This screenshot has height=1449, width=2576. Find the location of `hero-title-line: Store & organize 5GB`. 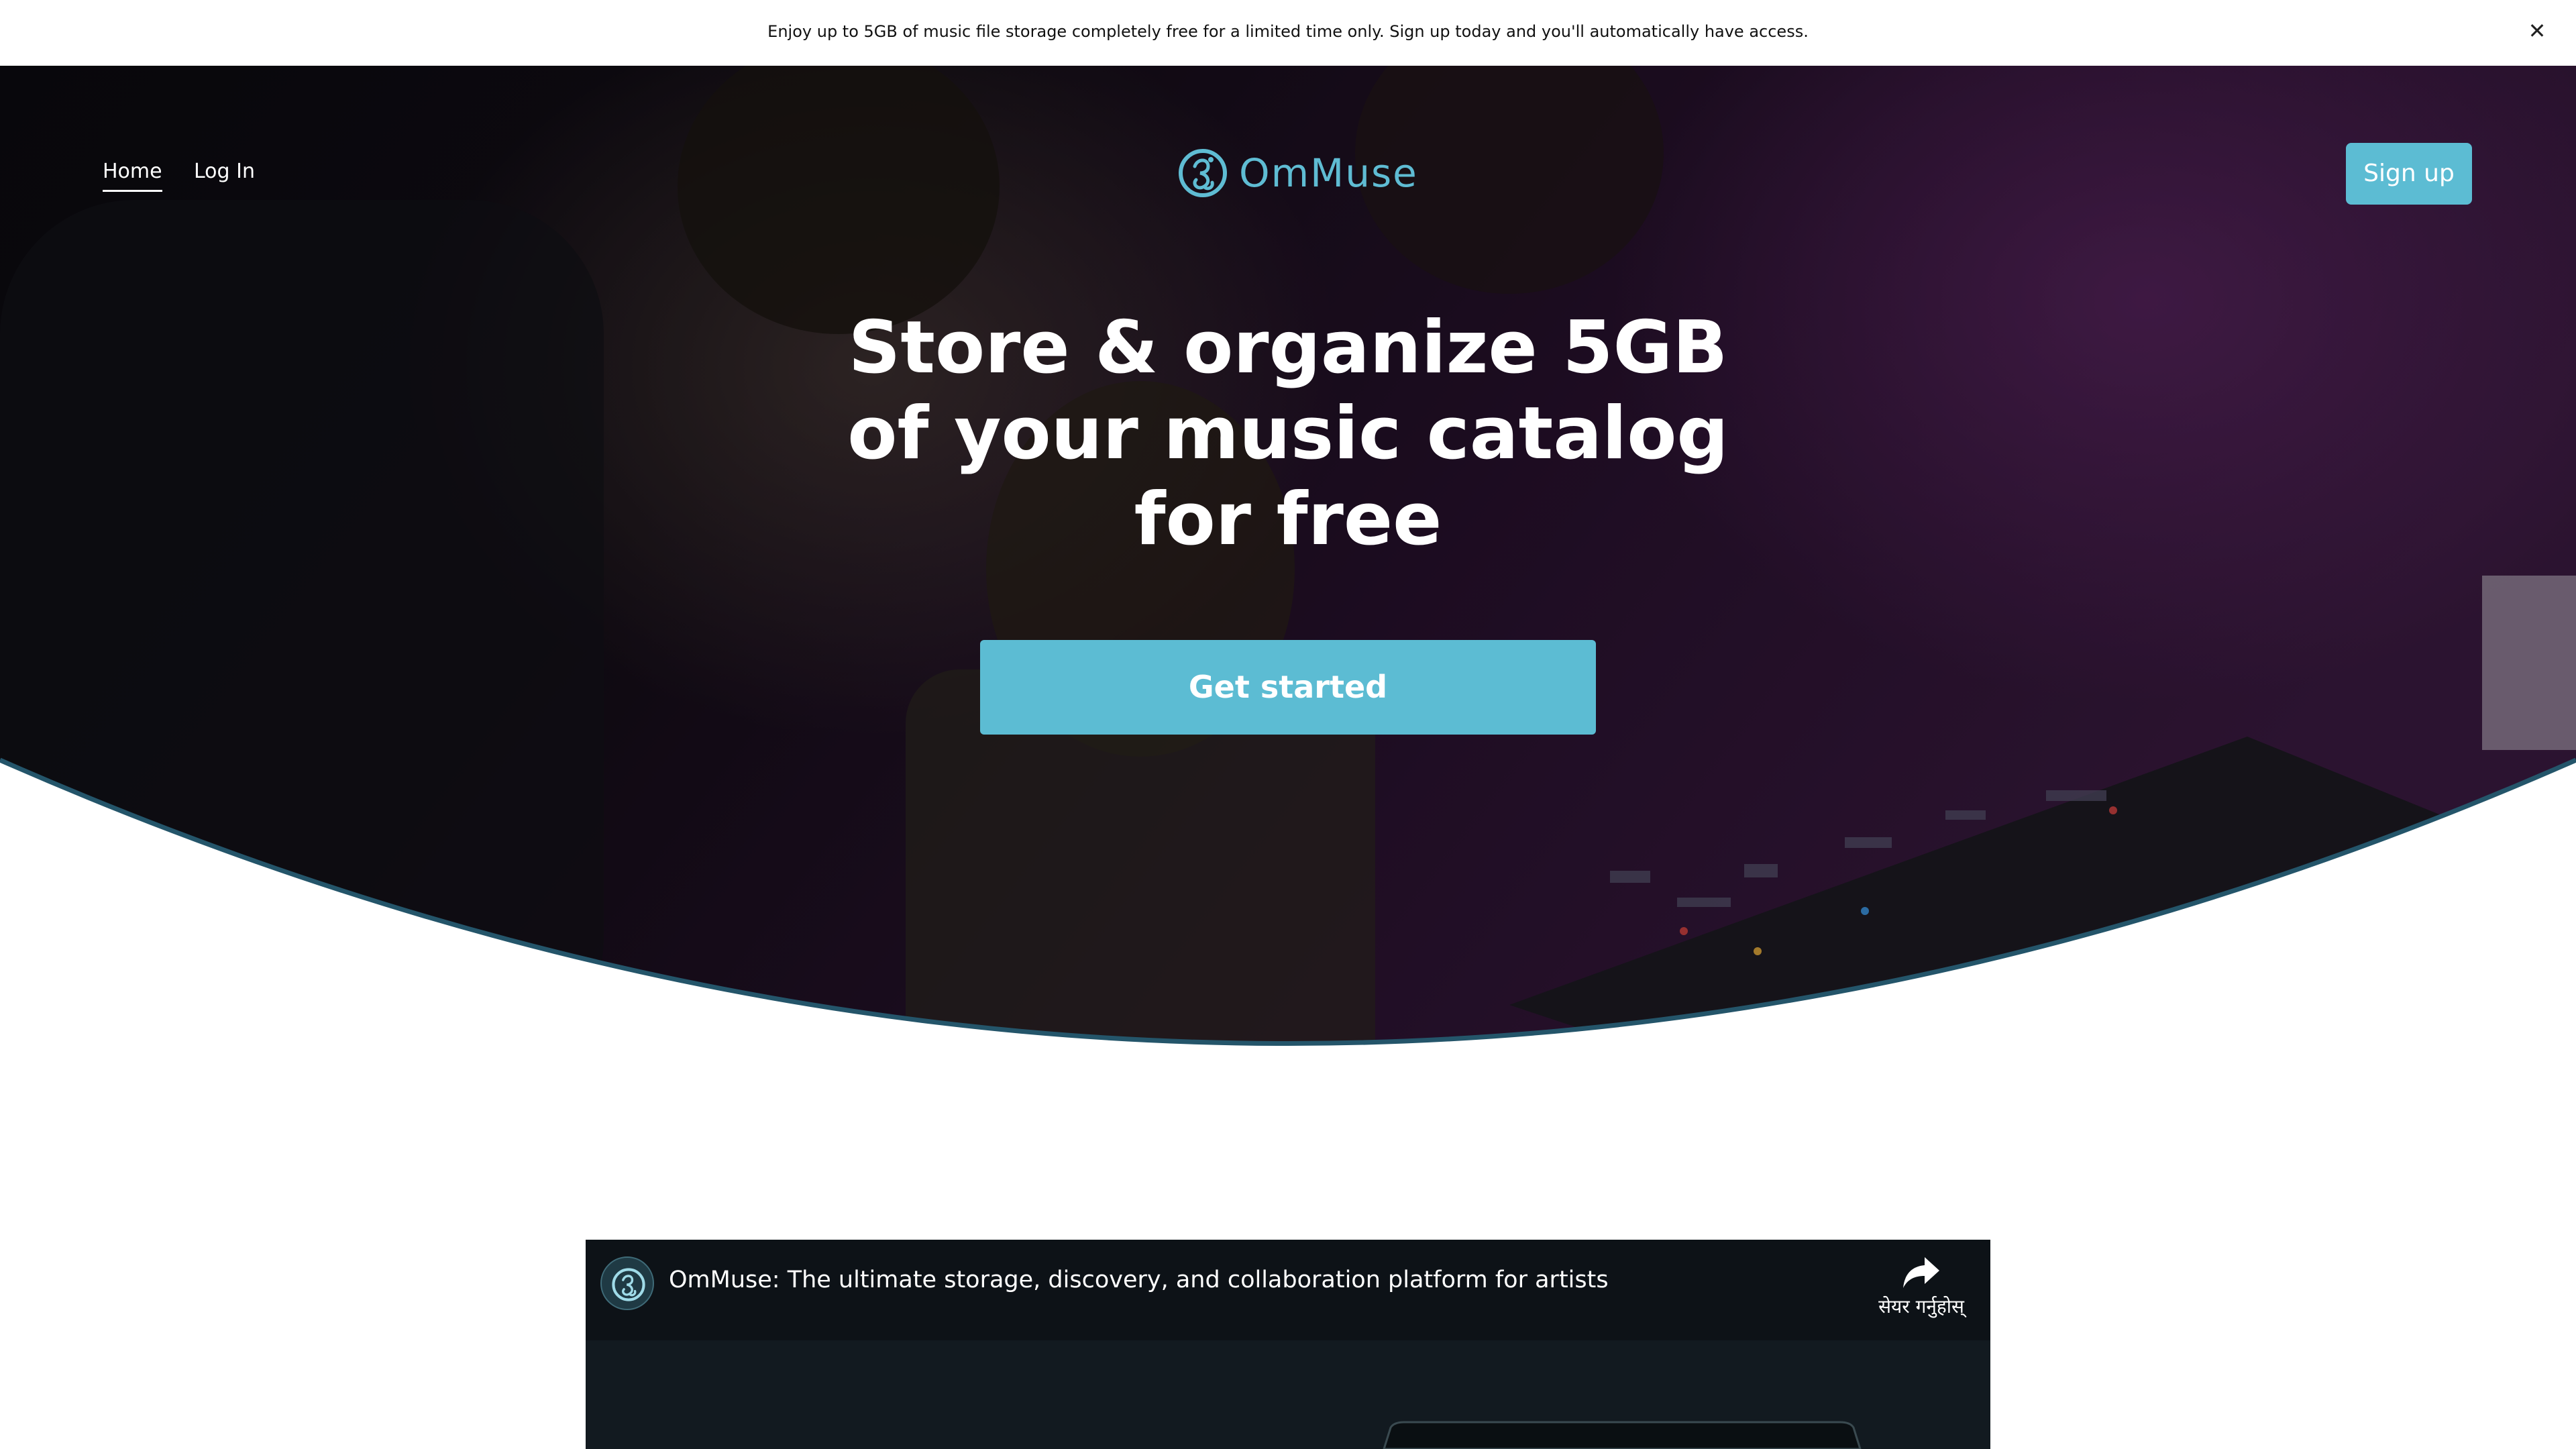

hero-title-line: Store & organize 5GB is located at coordinates (1288, 348).